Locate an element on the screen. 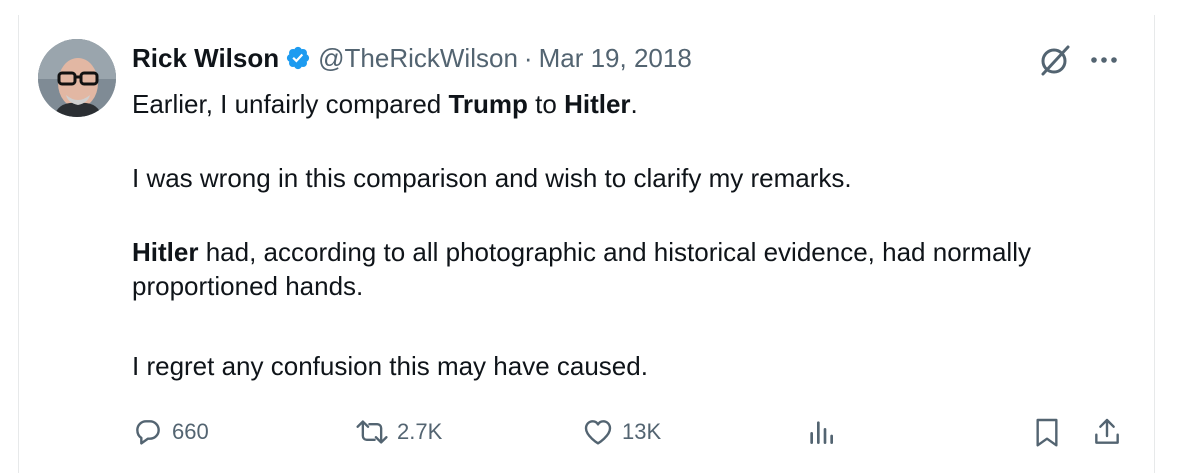  verified-badge-icon is located at coordinates (298, 58).